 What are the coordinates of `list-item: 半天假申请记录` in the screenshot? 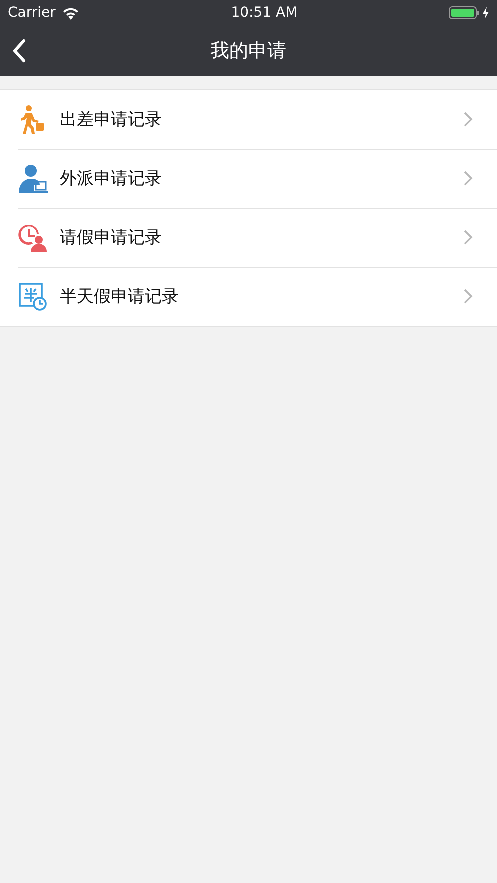 It's located at (248, 296).